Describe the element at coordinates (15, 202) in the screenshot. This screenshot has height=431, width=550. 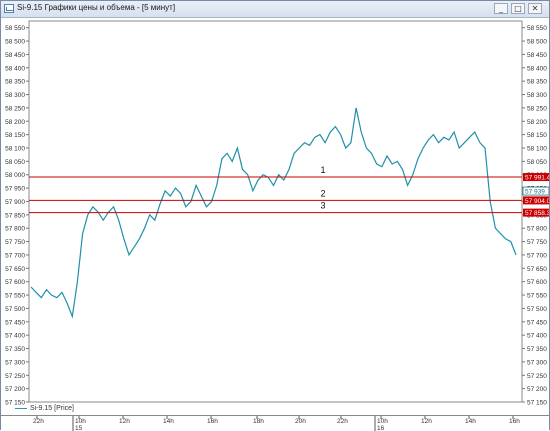
I see `y-tick-label-left: 57 900` at that location.